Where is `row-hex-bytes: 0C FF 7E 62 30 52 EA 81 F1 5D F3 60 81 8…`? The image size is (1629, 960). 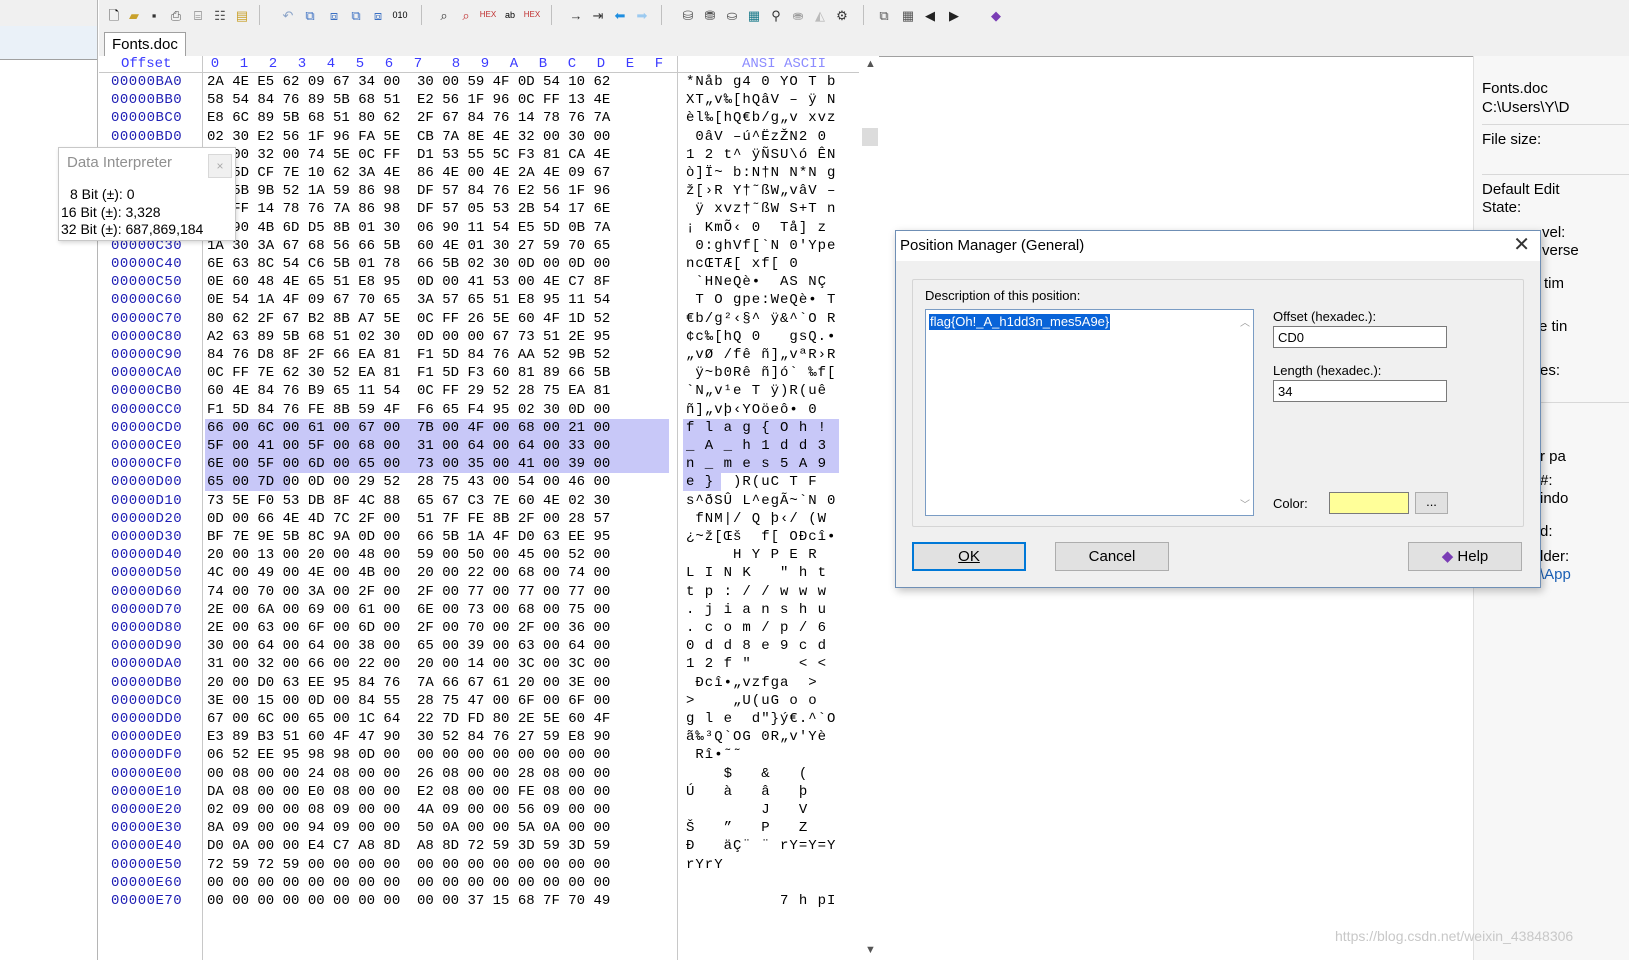
row-hex-bytes: 0C FF 7E 62 30 52 EA 81 F1 5D F3 60 81 8… is located at coordinates (408, 373).